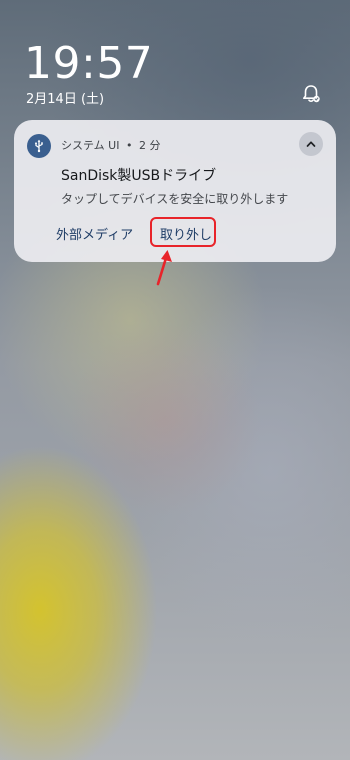 The height and width of the screenshot is (760, 350). What do you see at coordinates (183, 232) in the screenshot?
I see `highlight-box` at bounding box center [183, 232].